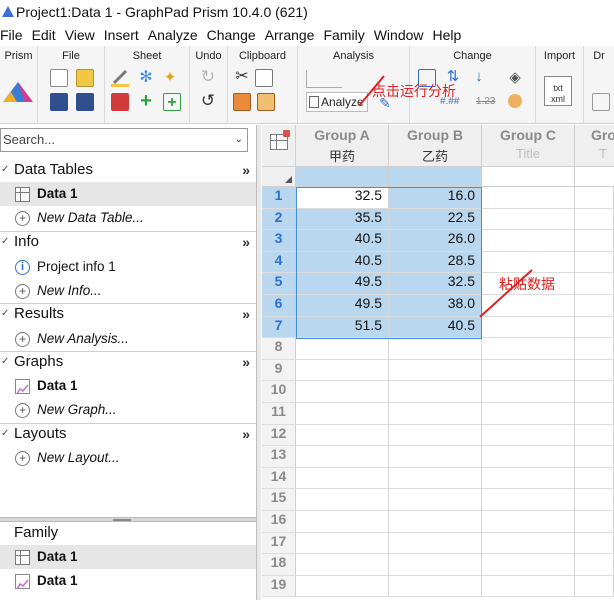 This screenshot has height=600, width=614. What do you see at coordinates (400, 35) in the screenshot?
I see `menu-window: Window` at bounding box center [400, 35].